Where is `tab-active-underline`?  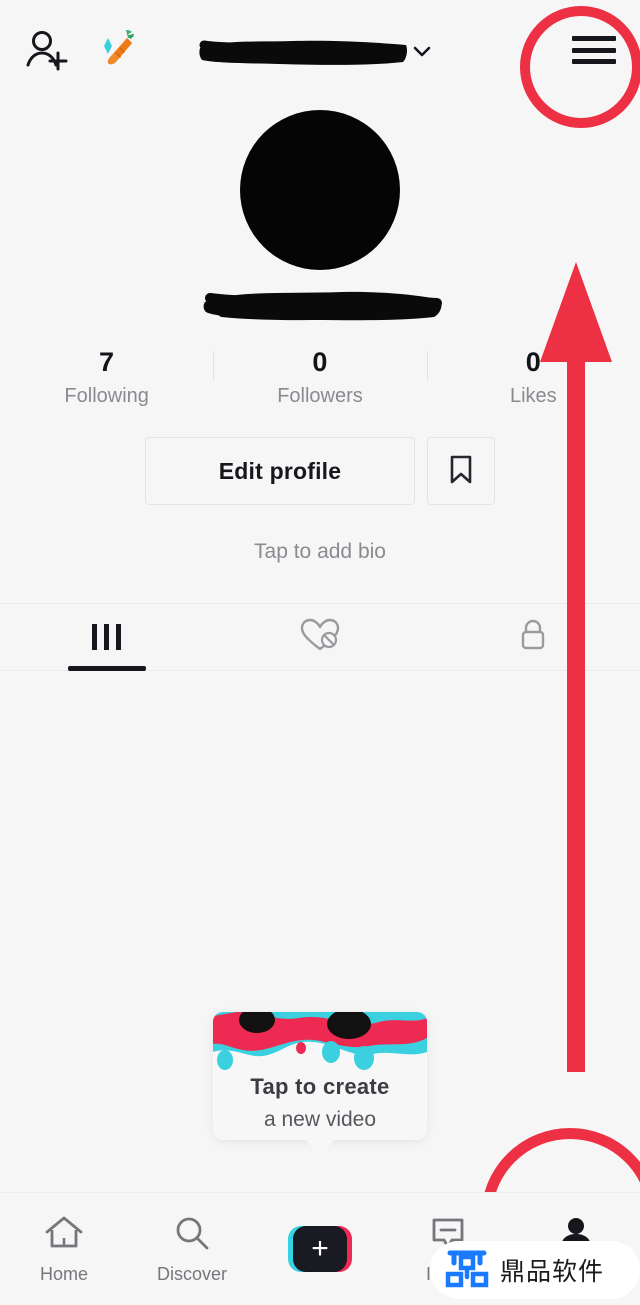 tab-active-underline is located at coordinates (106, 668).